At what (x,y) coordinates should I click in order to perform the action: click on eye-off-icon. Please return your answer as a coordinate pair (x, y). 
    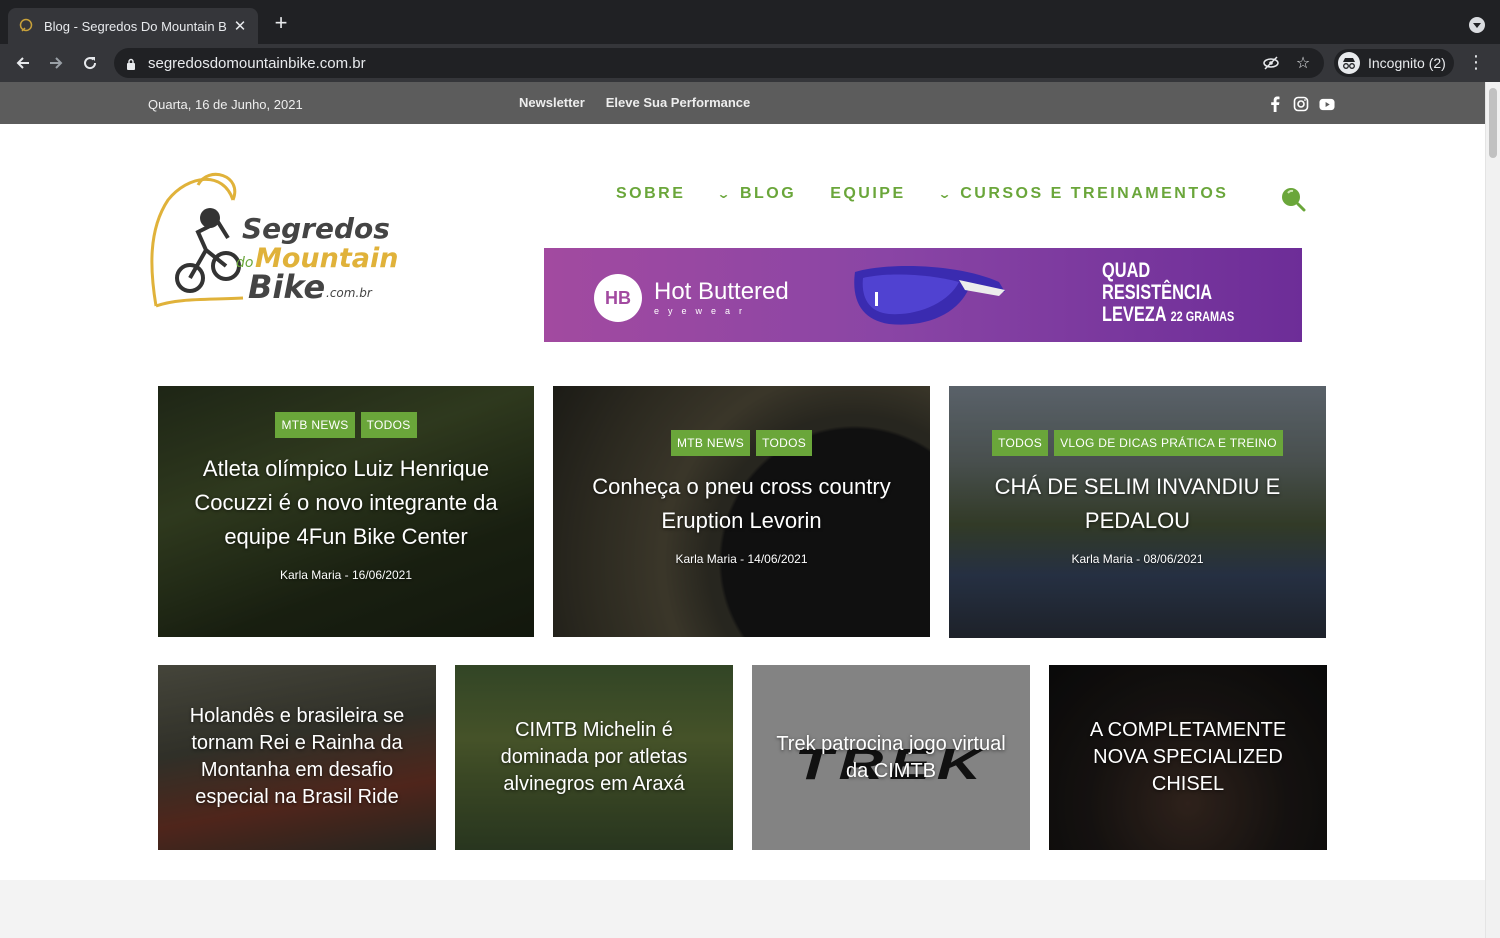
    Looking at the image, I should click on (1271, 63).